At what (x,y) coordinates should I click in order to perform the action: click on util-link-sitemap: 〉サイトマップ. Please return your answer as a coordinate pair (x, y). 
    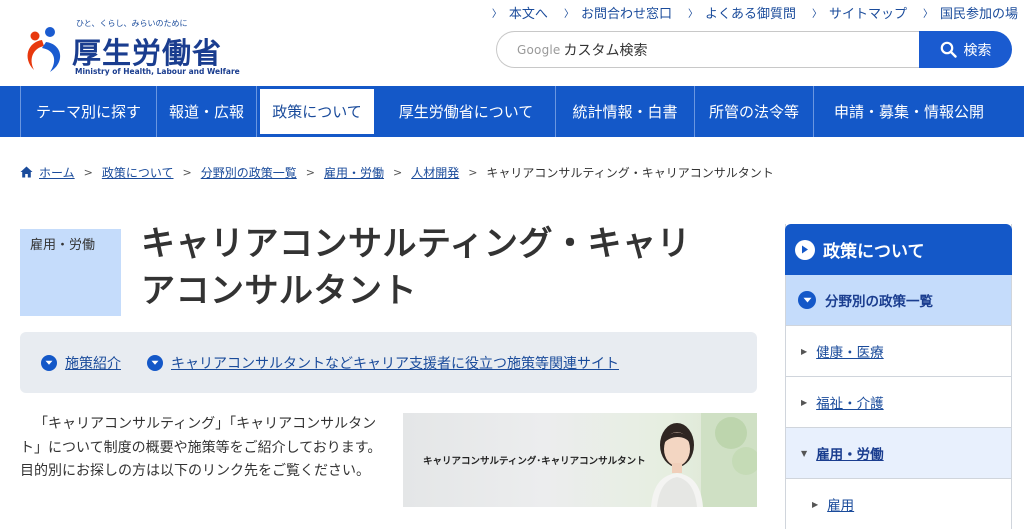
    Looking at the image, I should click on (859, 12).